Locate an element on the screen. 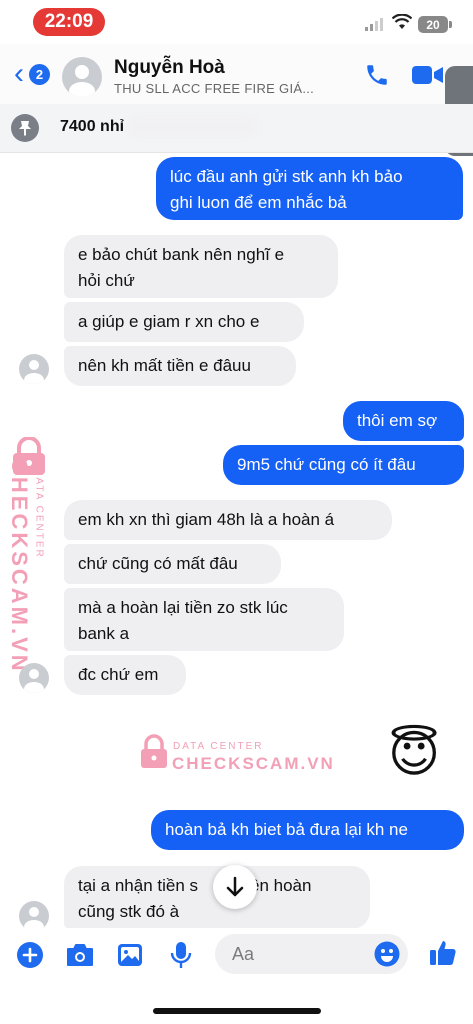  pinned-message-text: 7400 nhỉ is located at coordinates (92, 126).